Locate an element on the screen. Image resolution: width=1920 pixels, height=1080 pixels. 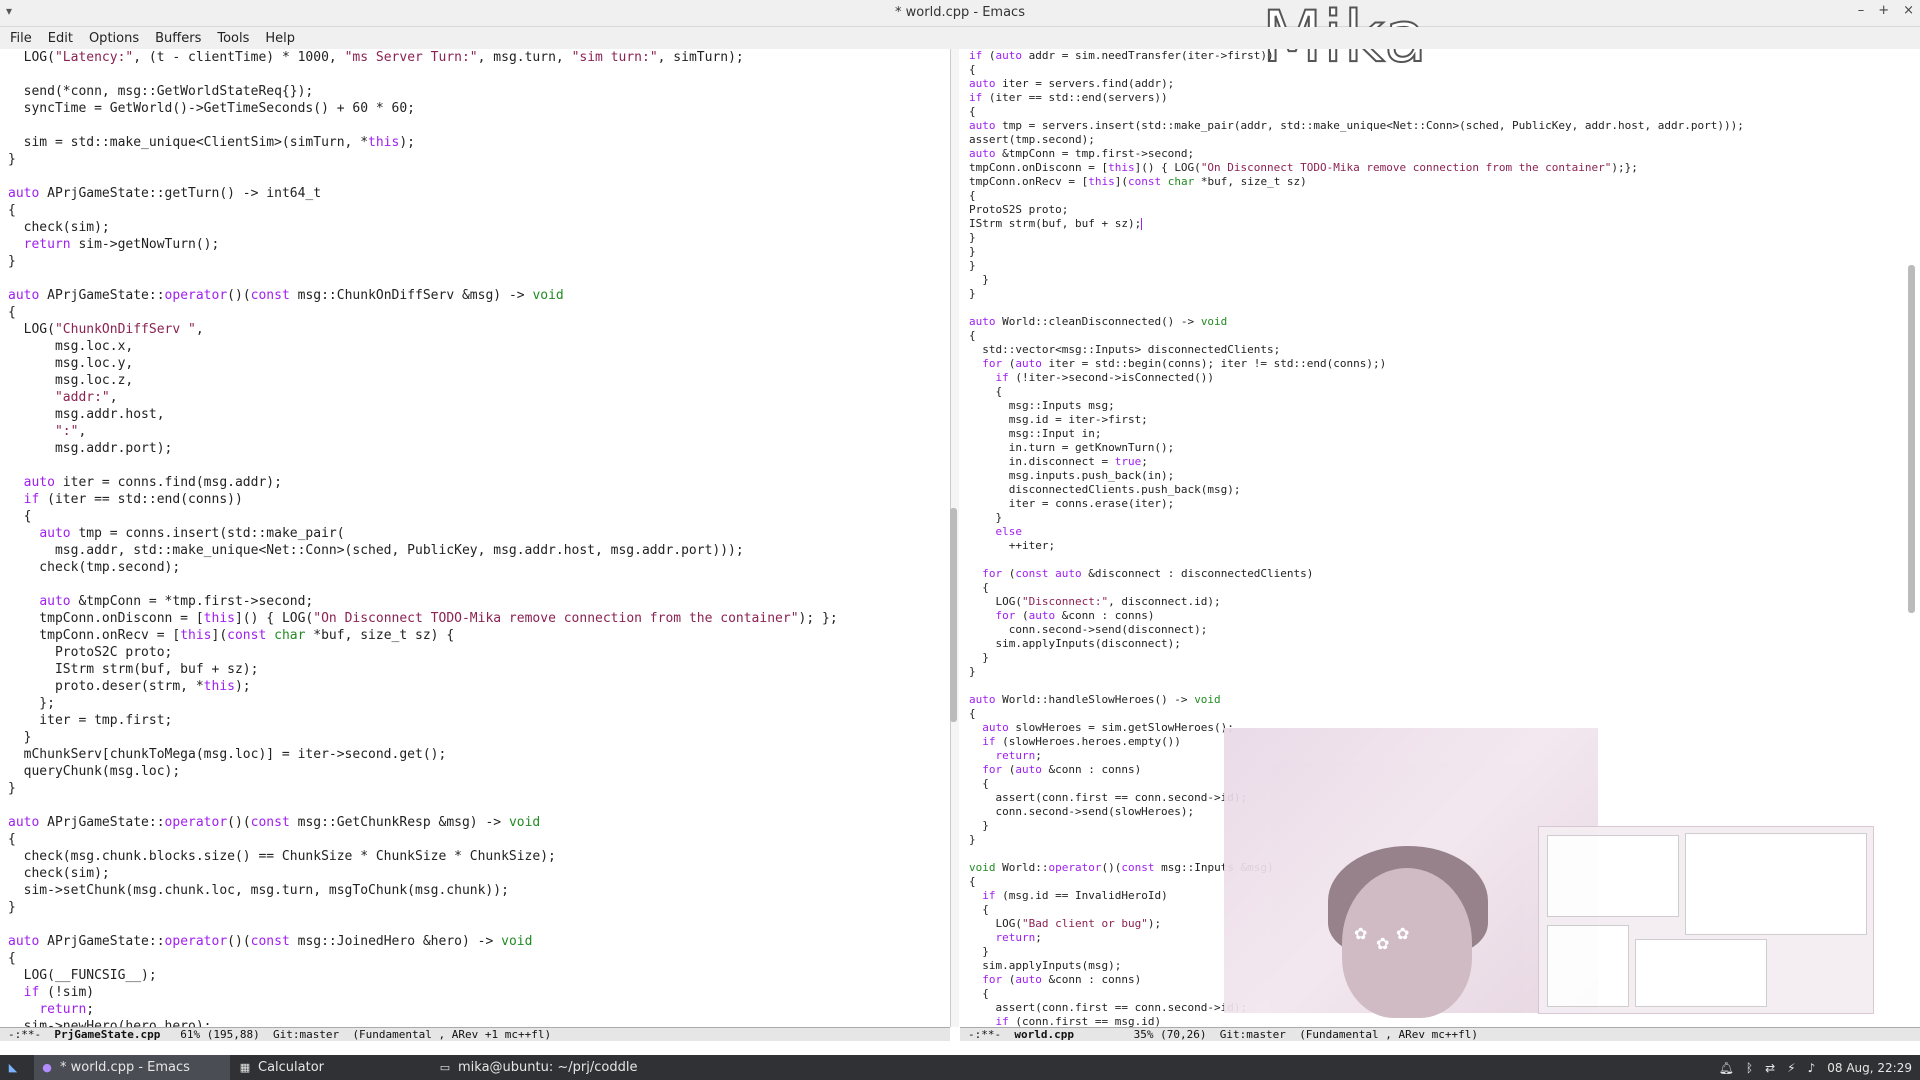
window-title: * world.cpp - Emacs is located at coordinates (960, 12).